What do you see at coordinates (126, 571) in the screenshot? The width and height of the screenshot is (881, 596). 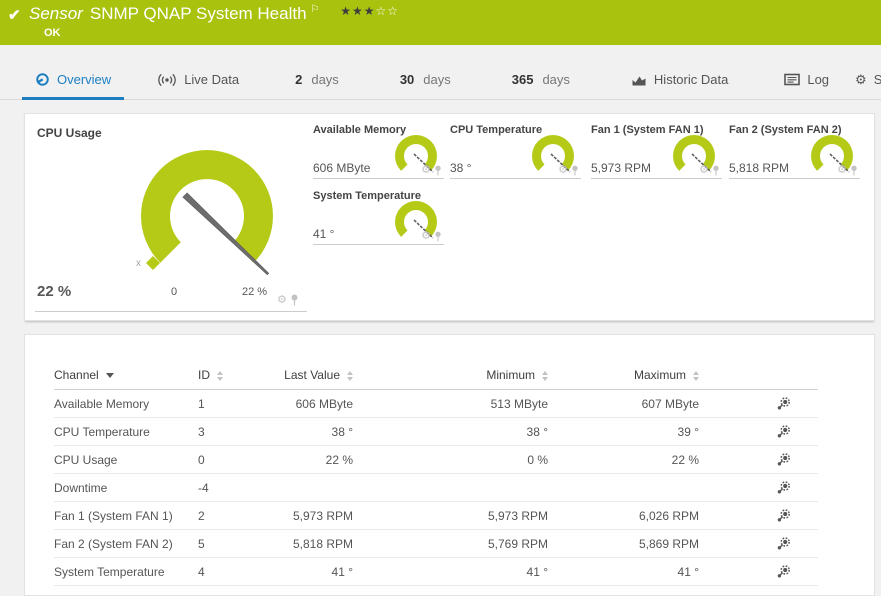 I see `cell-channel: System Temperature` at bounding box center [126, 571].